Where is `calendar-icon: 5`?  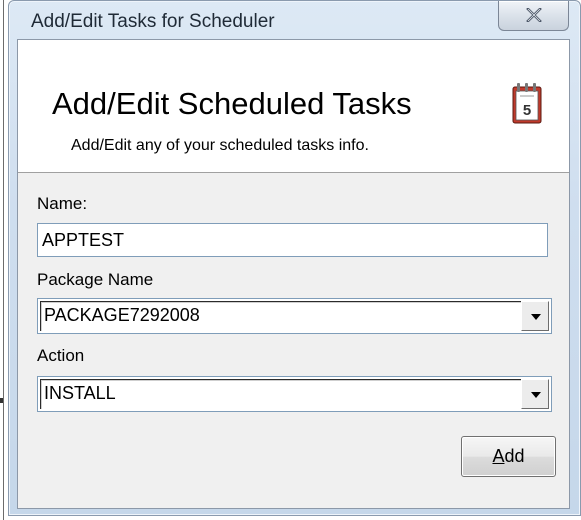
calendar-icon: 5 is located at coordinates (527, 103).